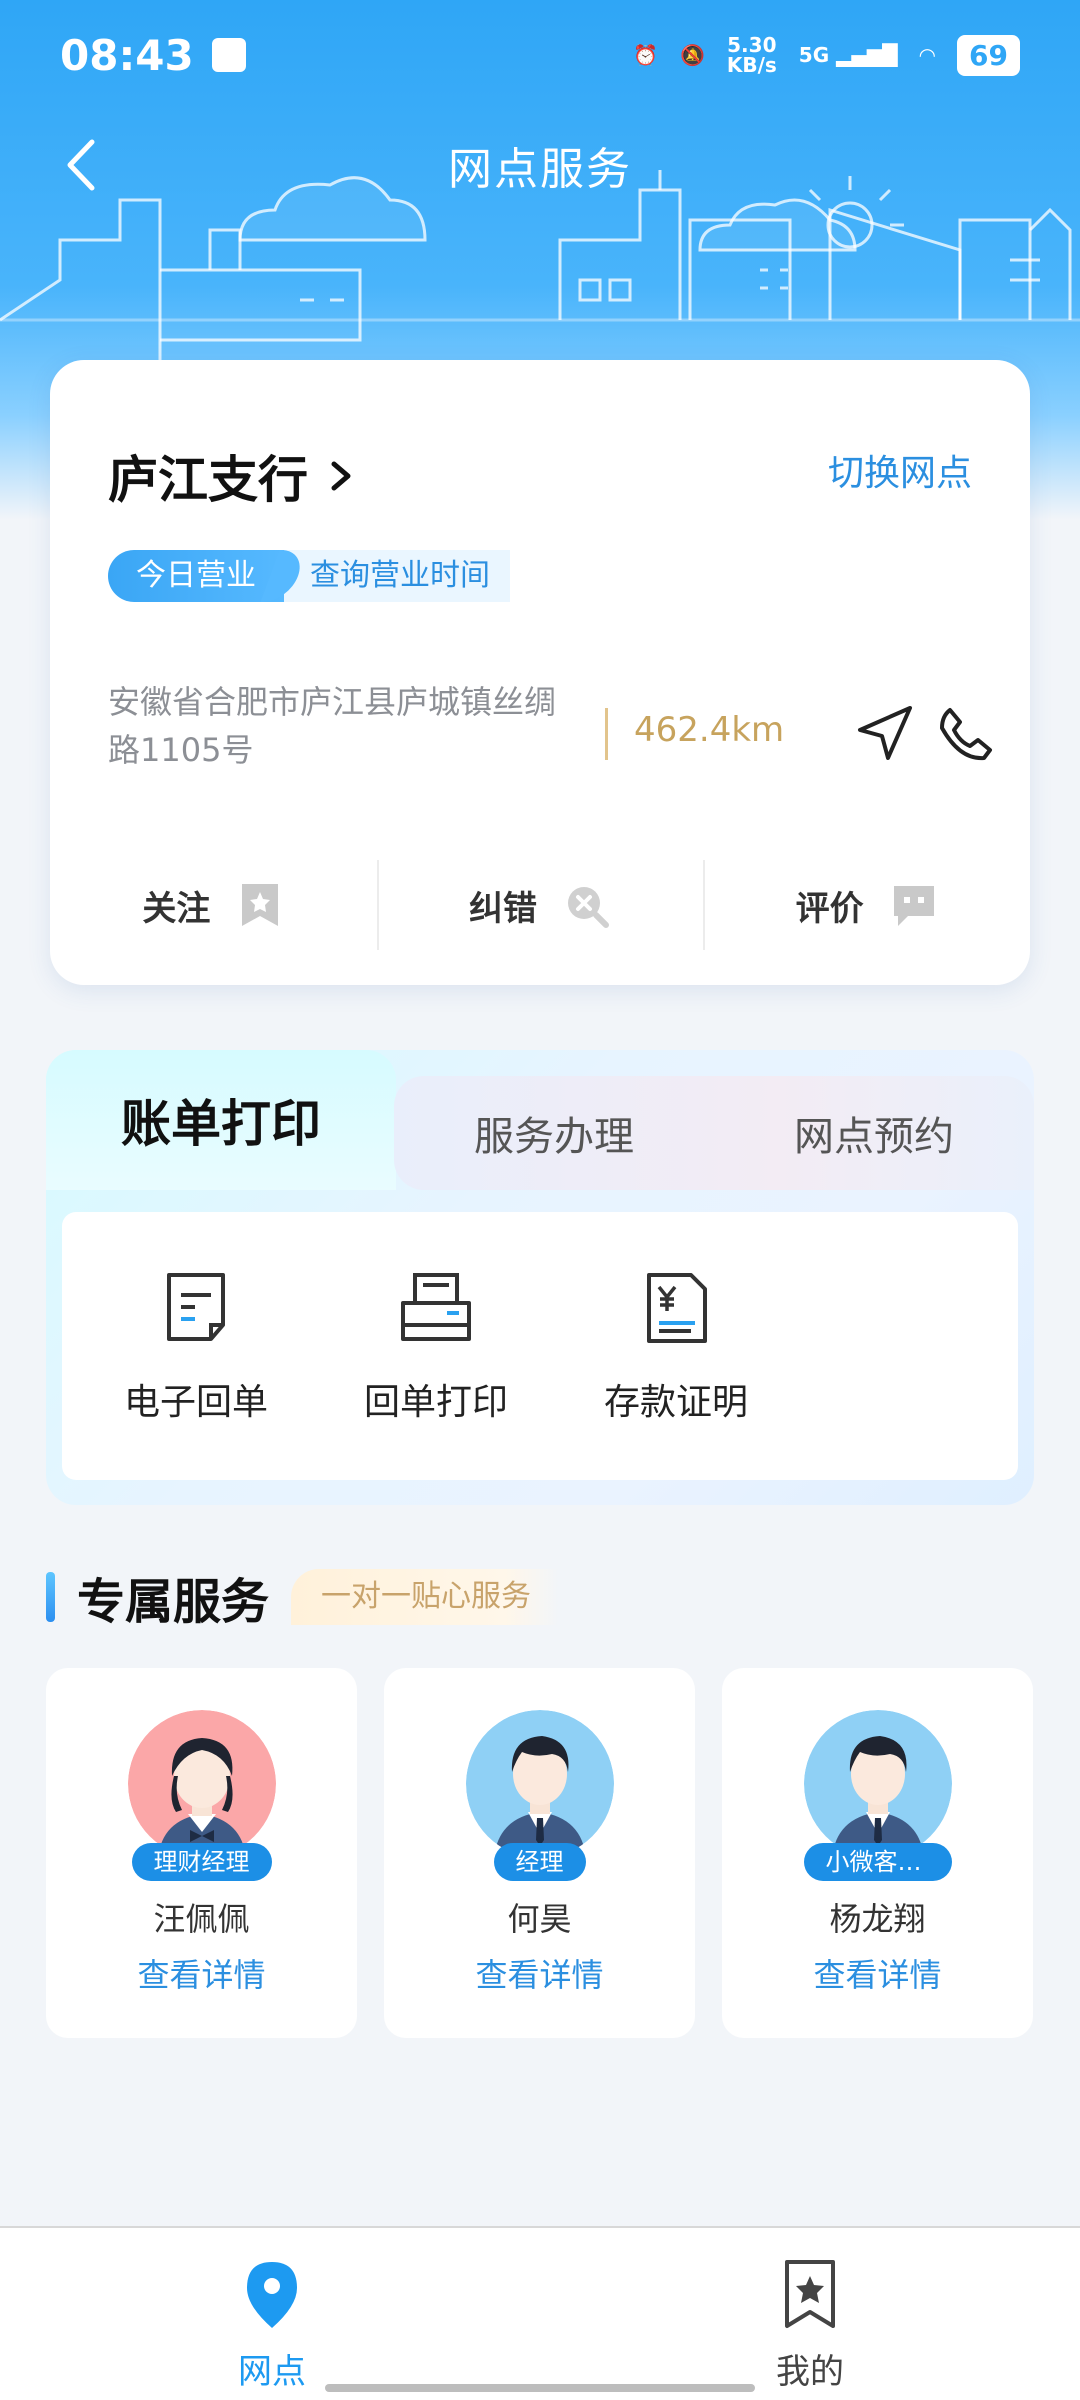 This screenshot has width=1080, height=2400. Describe the element at coordinates (866, 905) in the screenshot. I see `review-button: 评价` at that location.